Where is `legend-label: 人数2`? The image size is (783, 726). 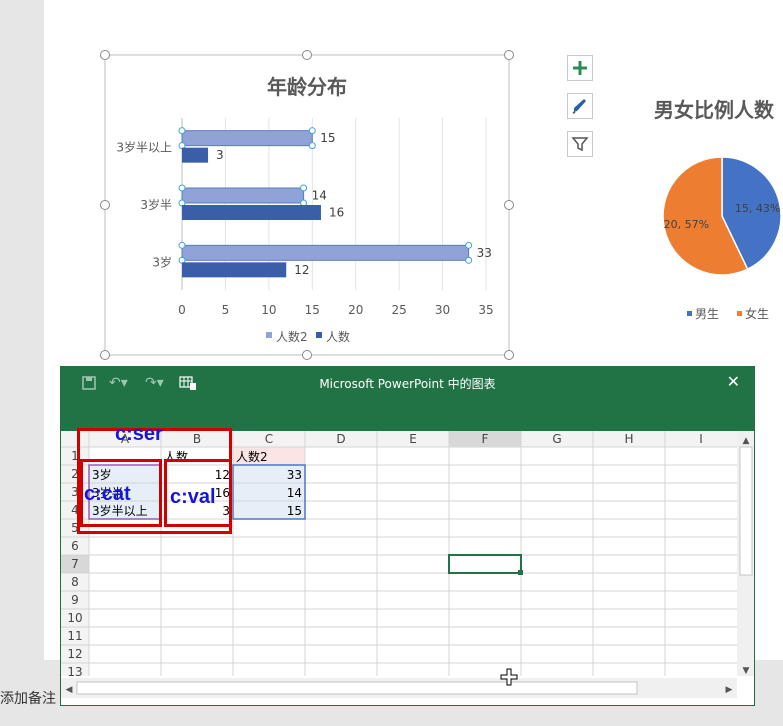 legend-label: 人数2 is located at coordinates (292, 336).